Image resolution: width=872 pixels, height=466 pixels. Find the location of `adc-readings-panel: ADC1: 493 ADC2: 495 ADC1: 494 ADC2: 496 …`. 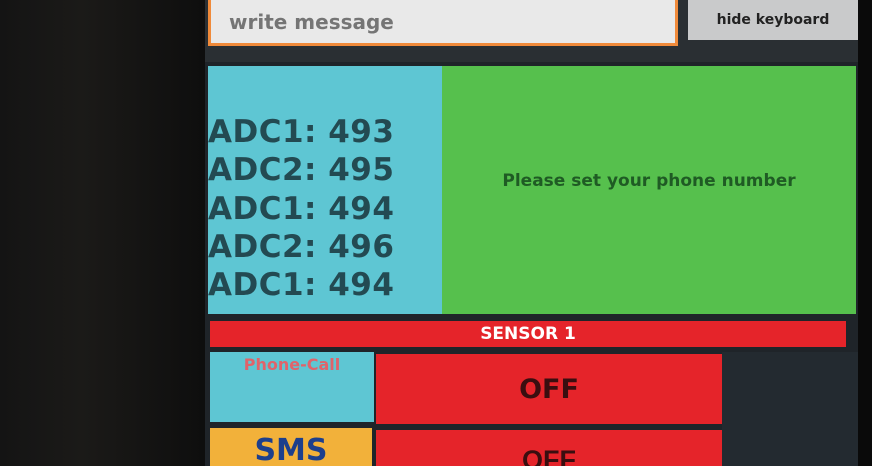

adc-readings-panel: ADC1: 493 ADC2: 495 ADC1: 494 ADC2: 496 … is located at coordinates (325, 190).